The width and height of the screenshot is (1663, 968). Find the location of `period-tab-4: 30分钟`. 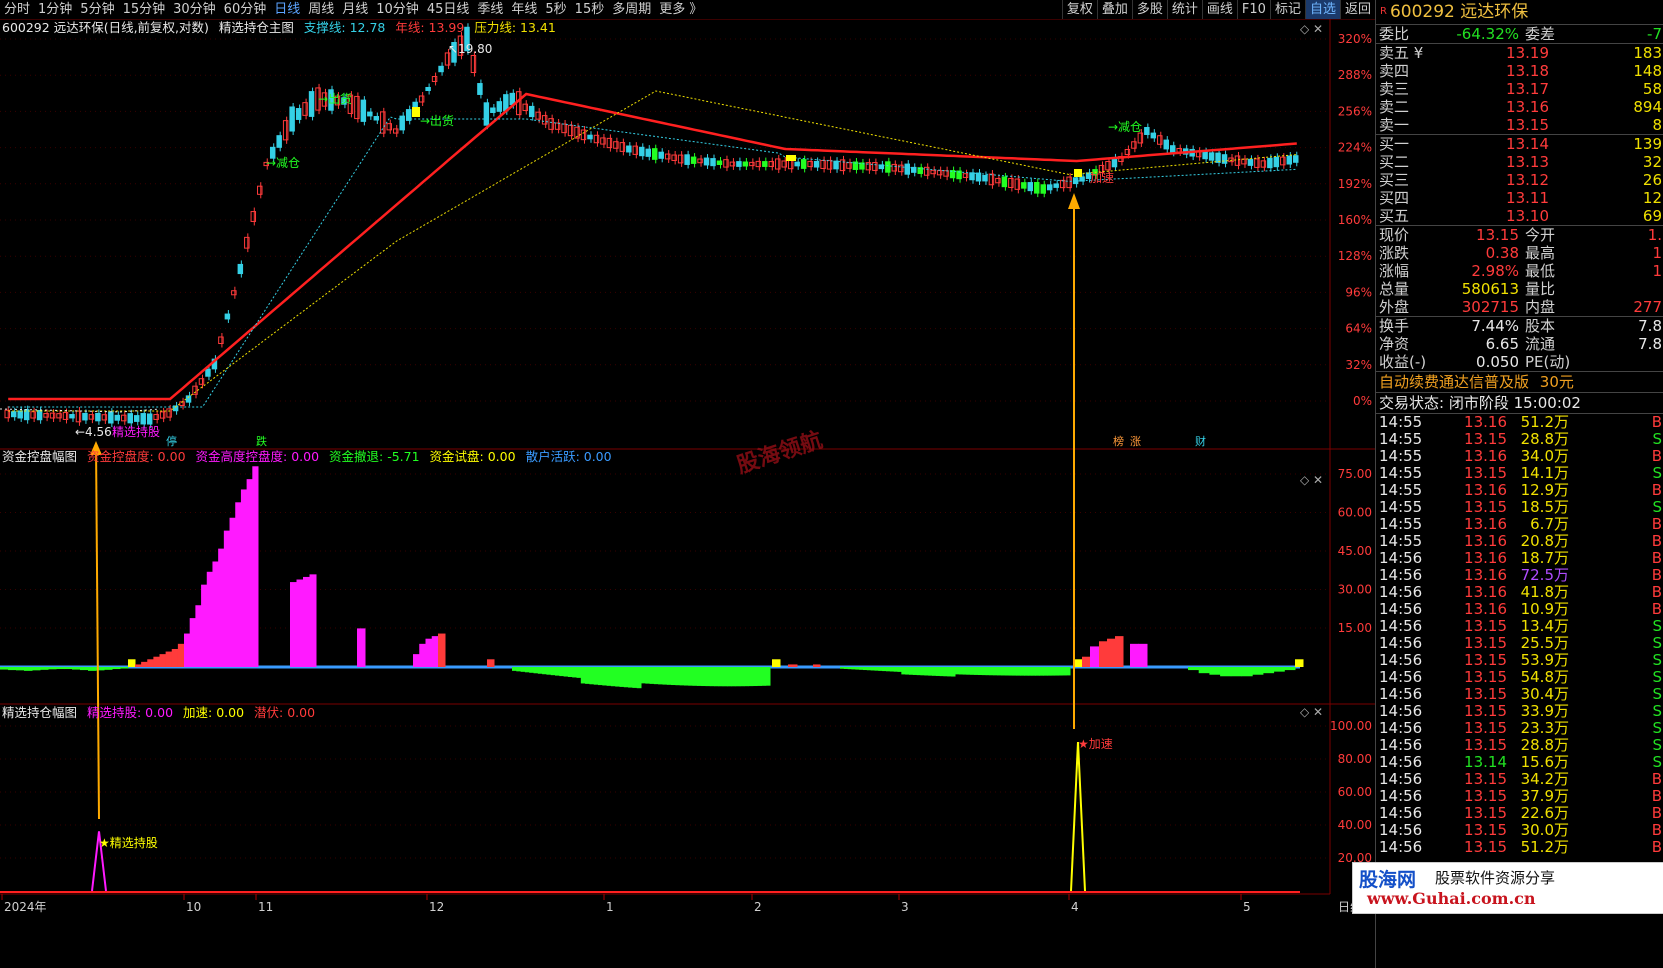

period-tab-4: 30分钟 is located at coordinates (194, 9).